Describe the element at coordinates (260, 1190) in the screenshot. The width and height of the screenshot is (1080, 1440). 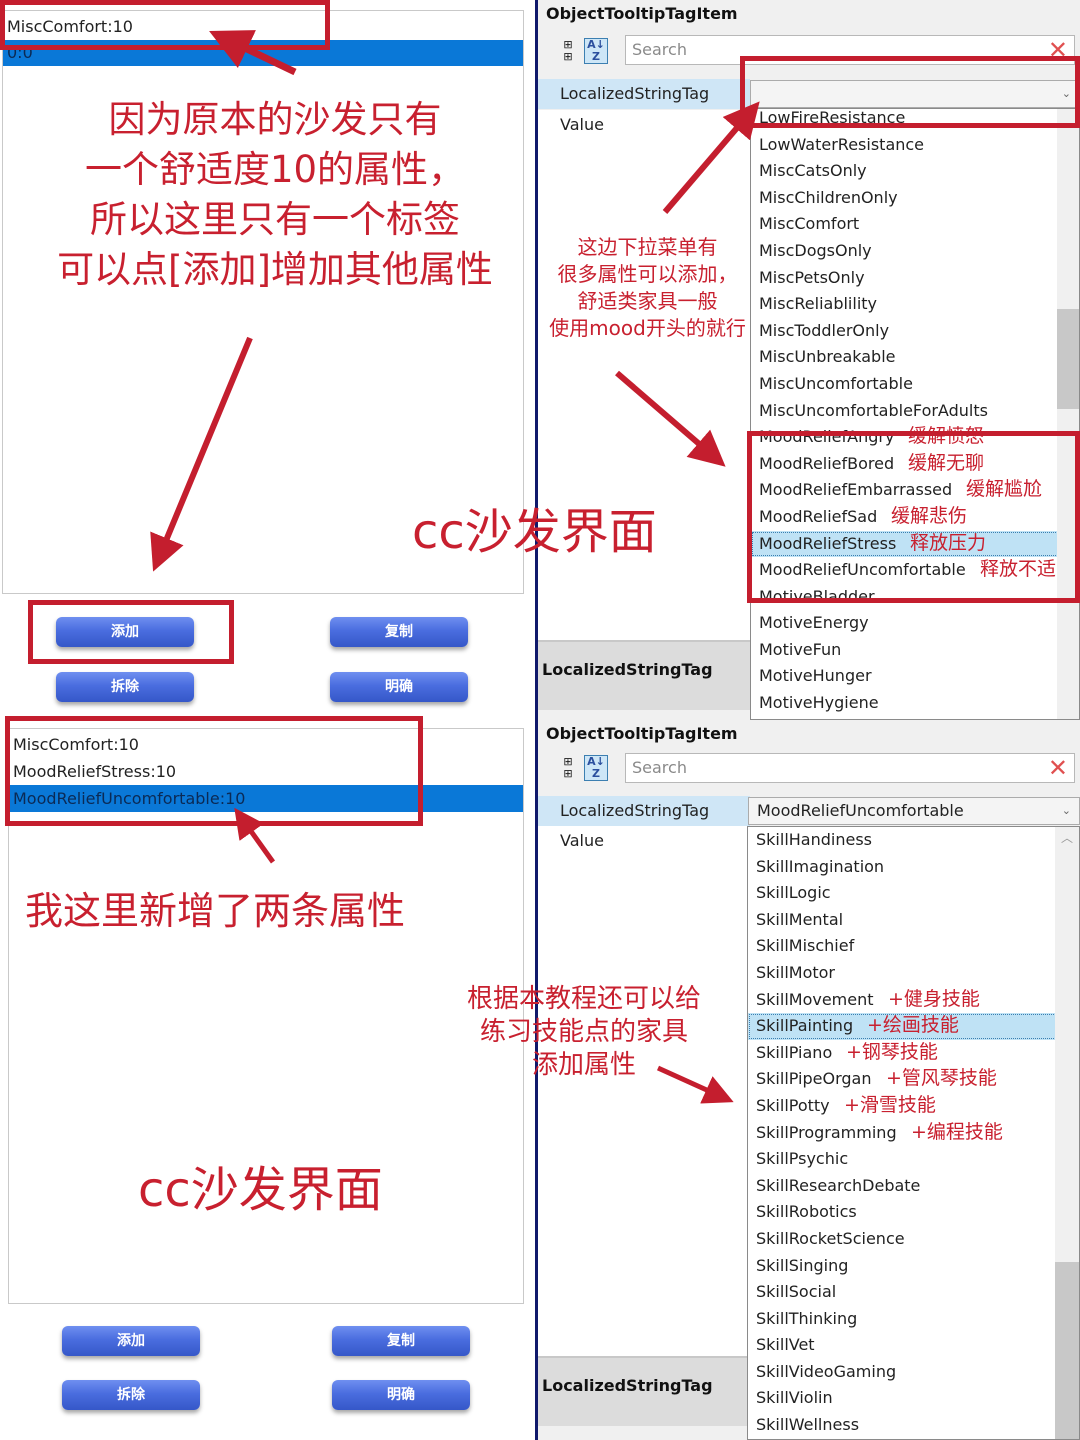
I see `cc-sofa-label-bottom: cc沙发界面` at that location.